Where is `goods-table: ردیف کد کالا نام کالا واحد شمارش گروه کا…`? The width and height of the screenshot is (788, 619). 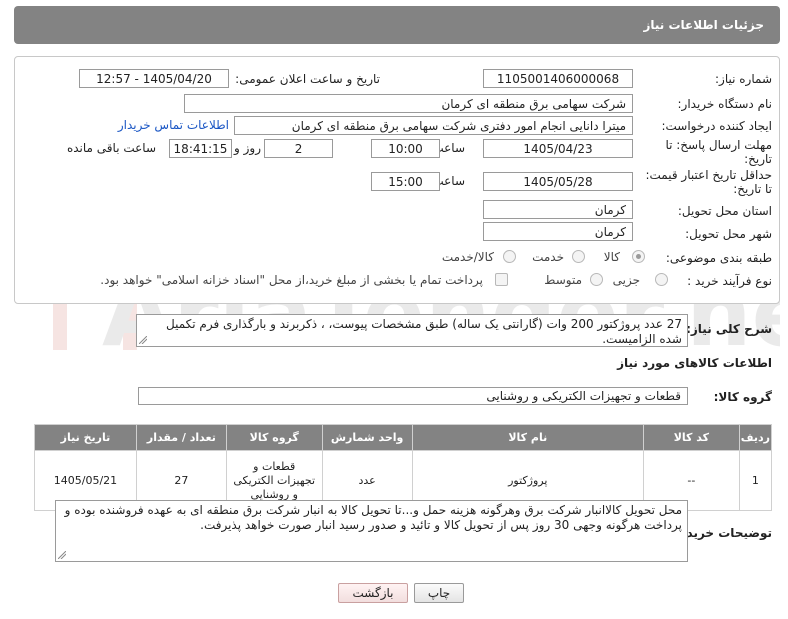 goods-table: ردیف کد کالا نام کالا واحد شمارش گروه کا… is located at coordinates (403, 467).